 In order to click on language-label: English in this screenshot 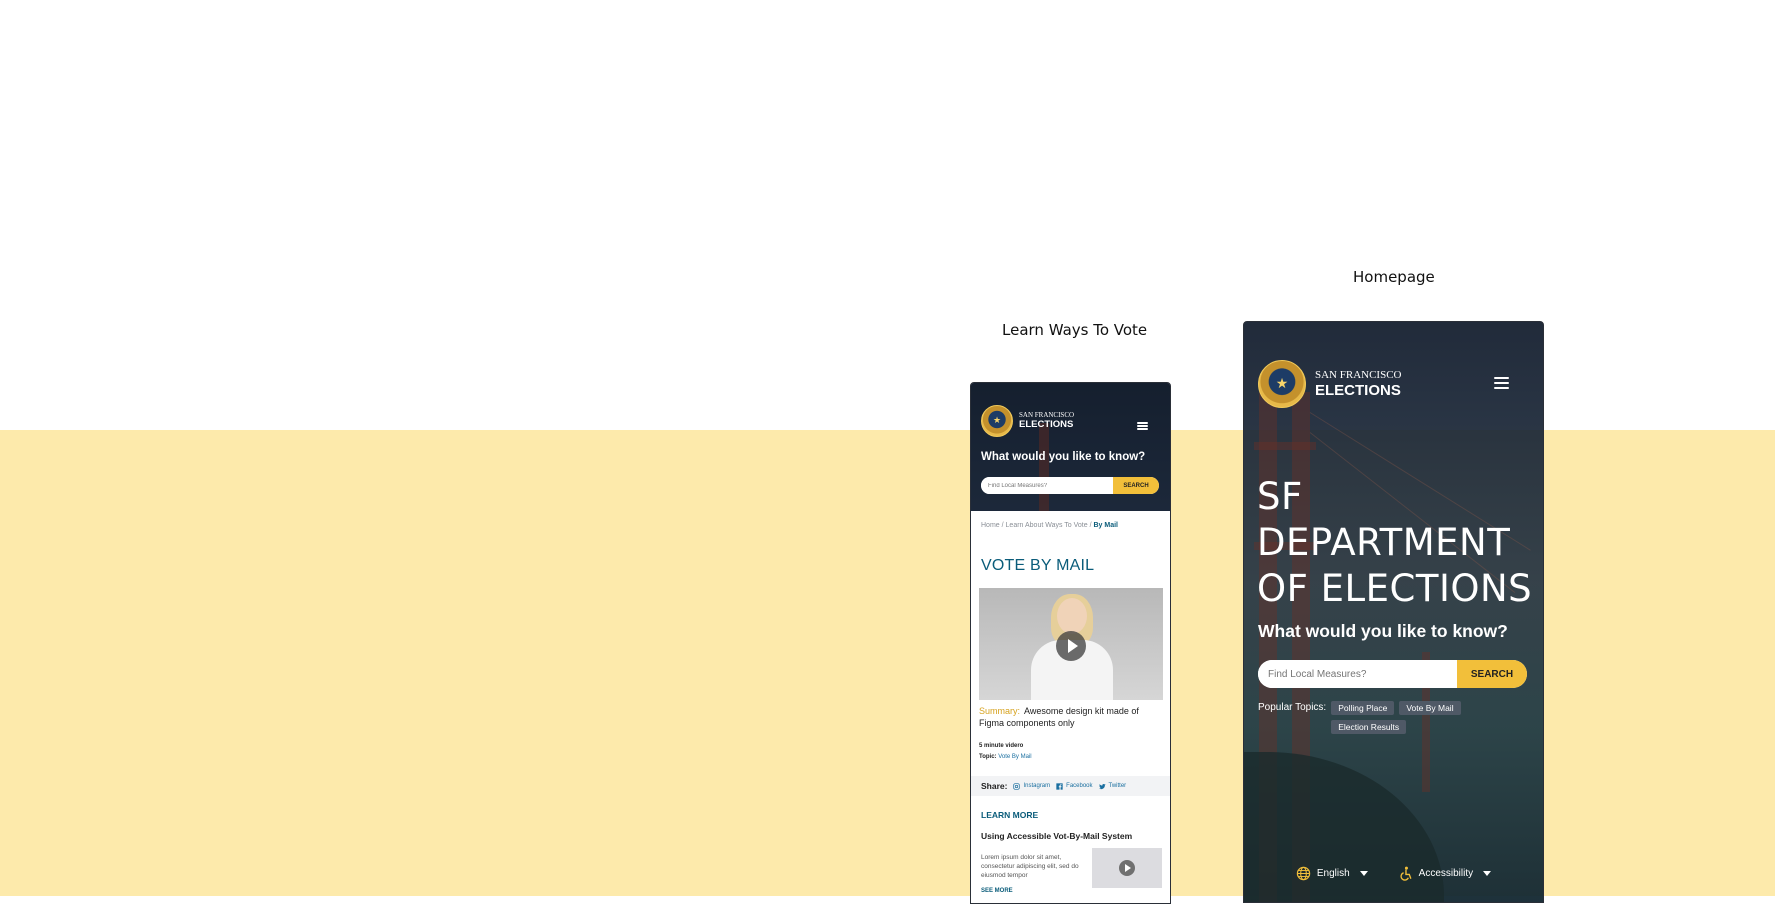, I will do `click(1333, 873)`.